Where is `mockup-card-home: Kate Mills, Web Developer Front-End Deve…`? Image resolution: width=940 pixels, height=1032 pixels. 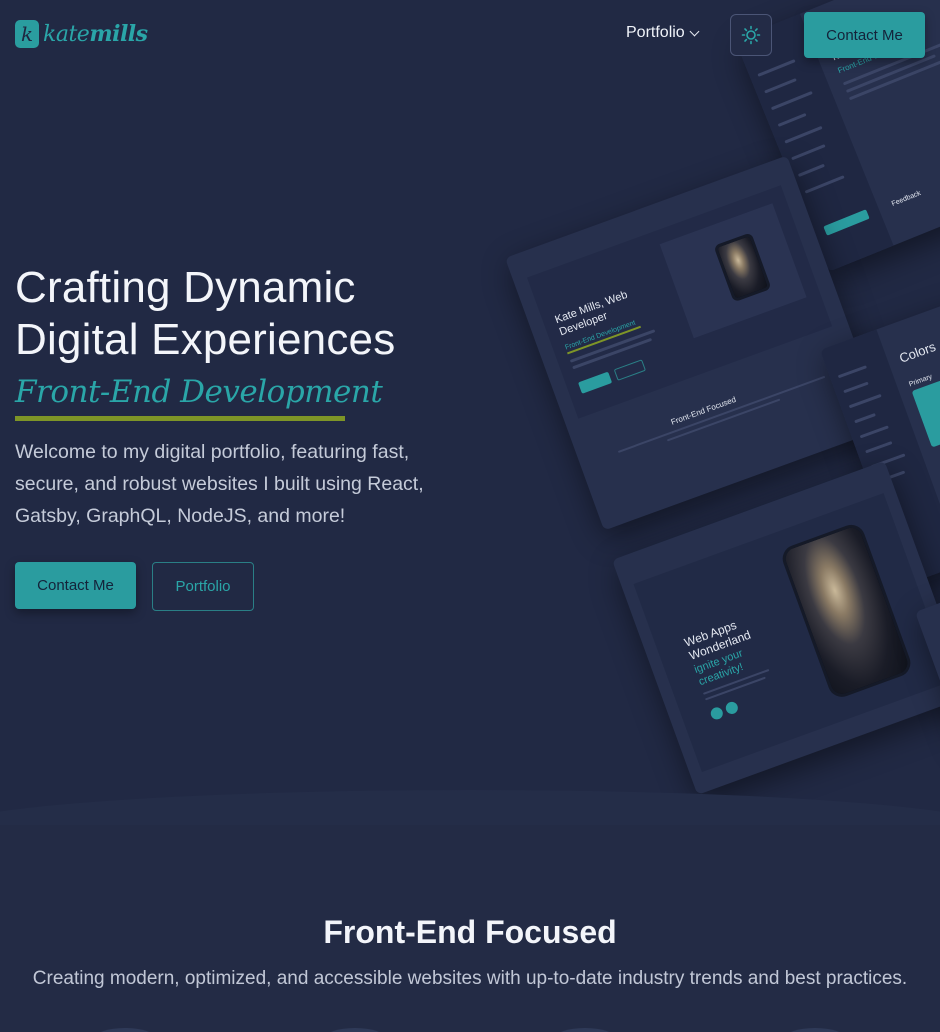
mockup-card-home: Kate Mills, Web Developer Front-End Deve… is located at coordinates (696, 343).